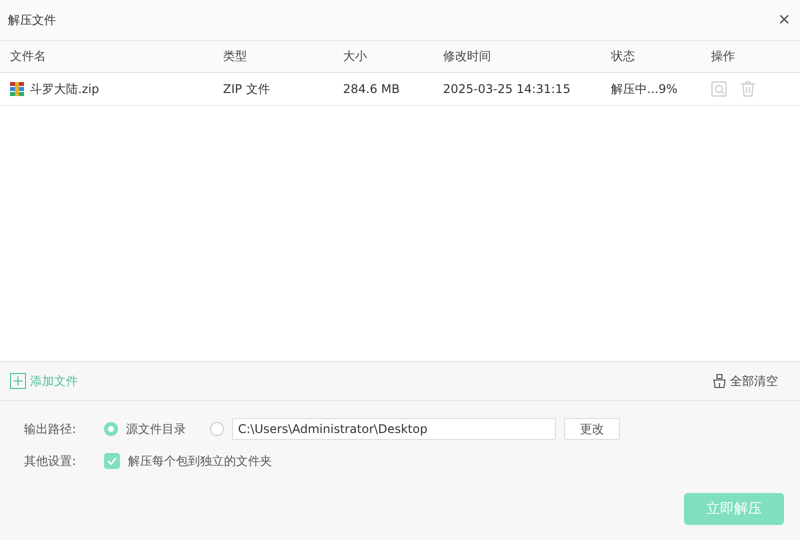 The height and width of the screenshot is (540, 800). Describe the element at coordinates (28, 56) in the screenshot. I see `column-header: 文件名` at that location.